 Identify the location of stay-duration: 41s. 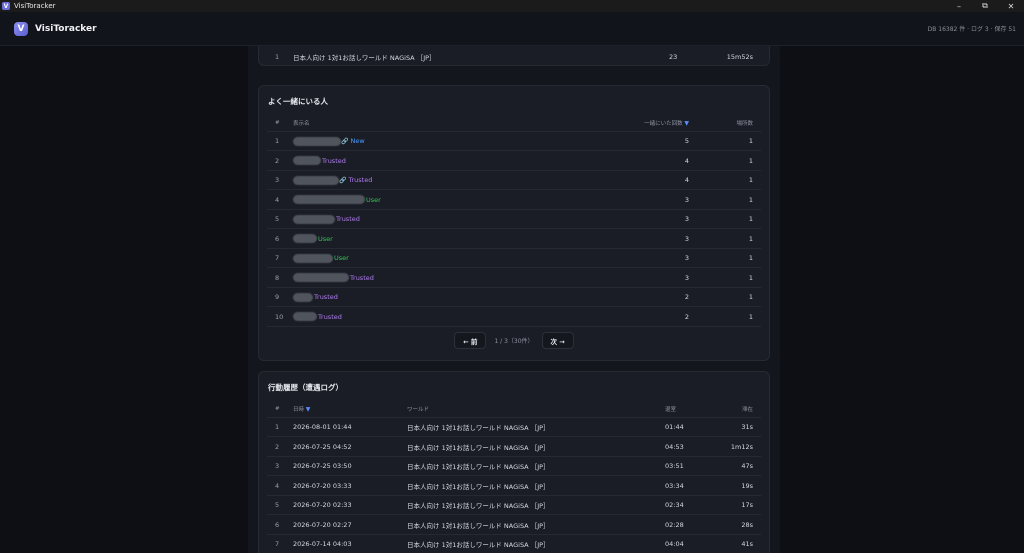
(747, 544).